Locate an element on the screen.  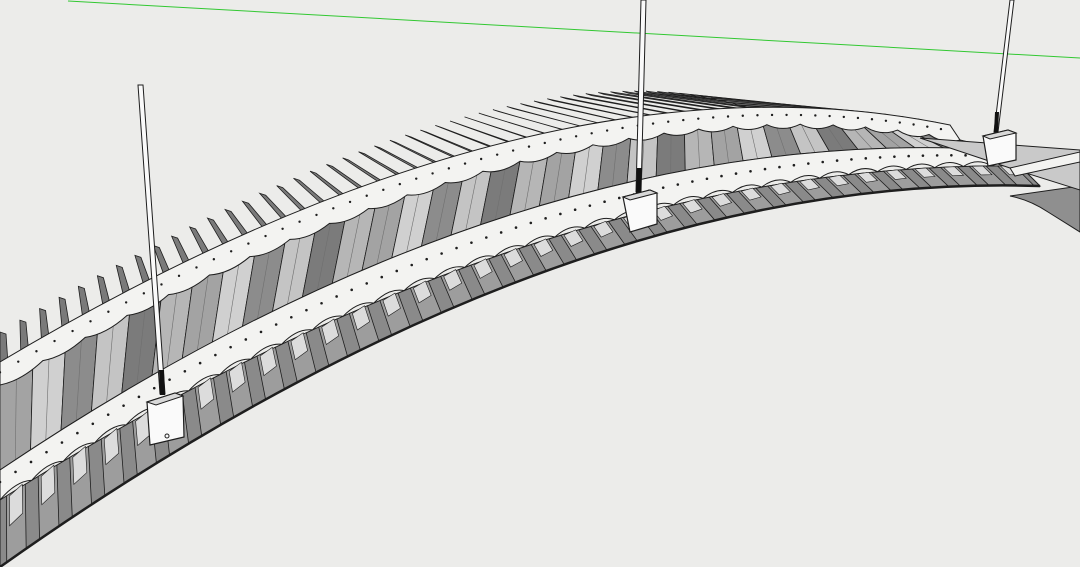
hanger-rod-left-tip is located at coordinates (162, 382).